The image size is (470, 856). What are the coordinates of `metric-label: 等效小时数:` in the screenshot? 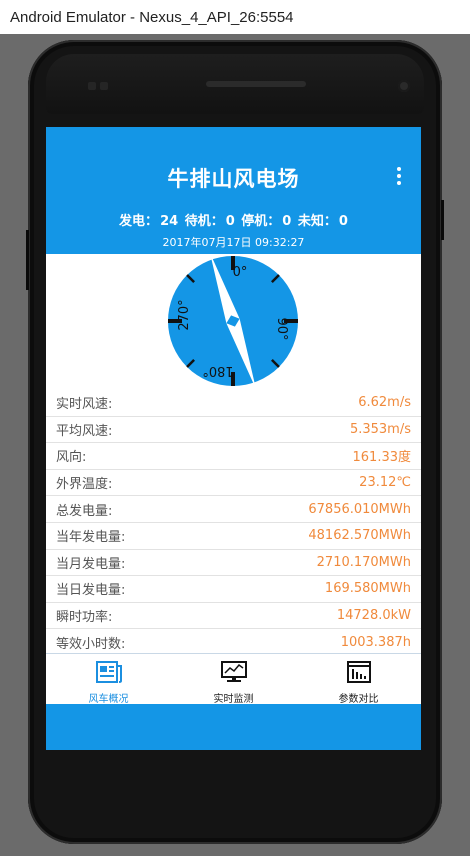 It's located at (91, 644).